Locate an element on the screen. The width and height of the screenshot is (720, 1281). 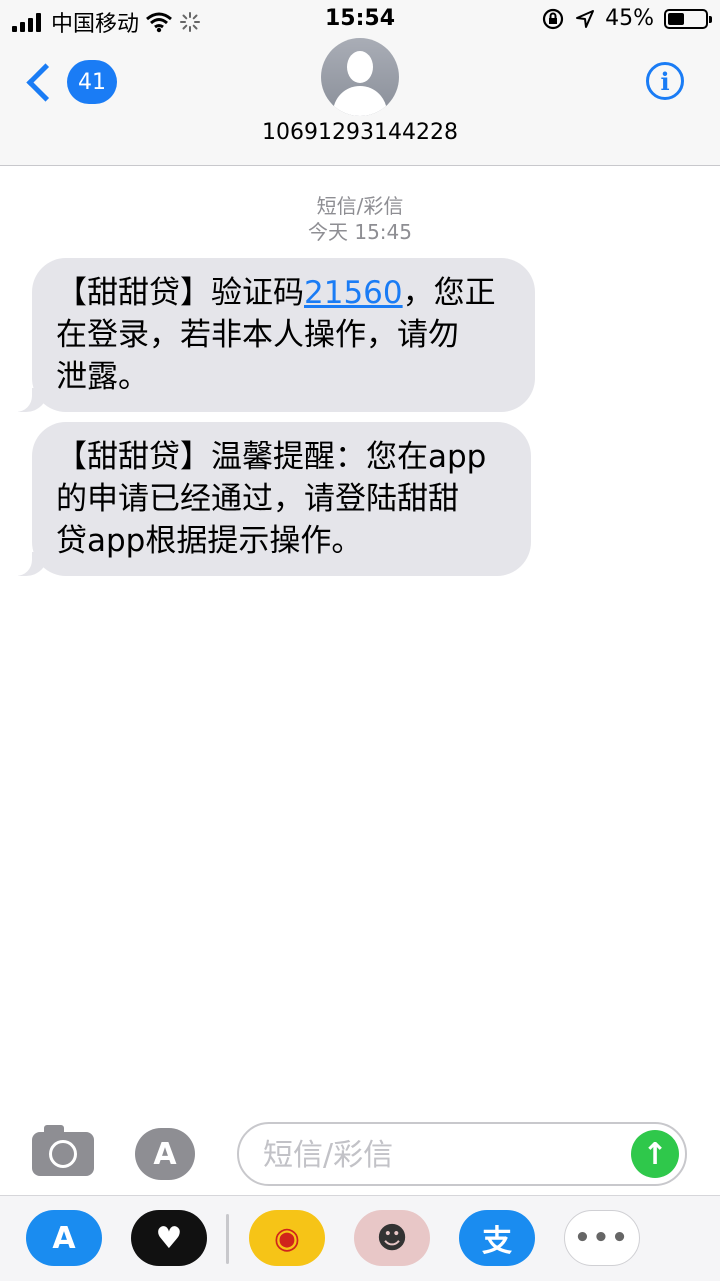
thread-service-label: 短信/彩信 is located at coordinates (360, 206).